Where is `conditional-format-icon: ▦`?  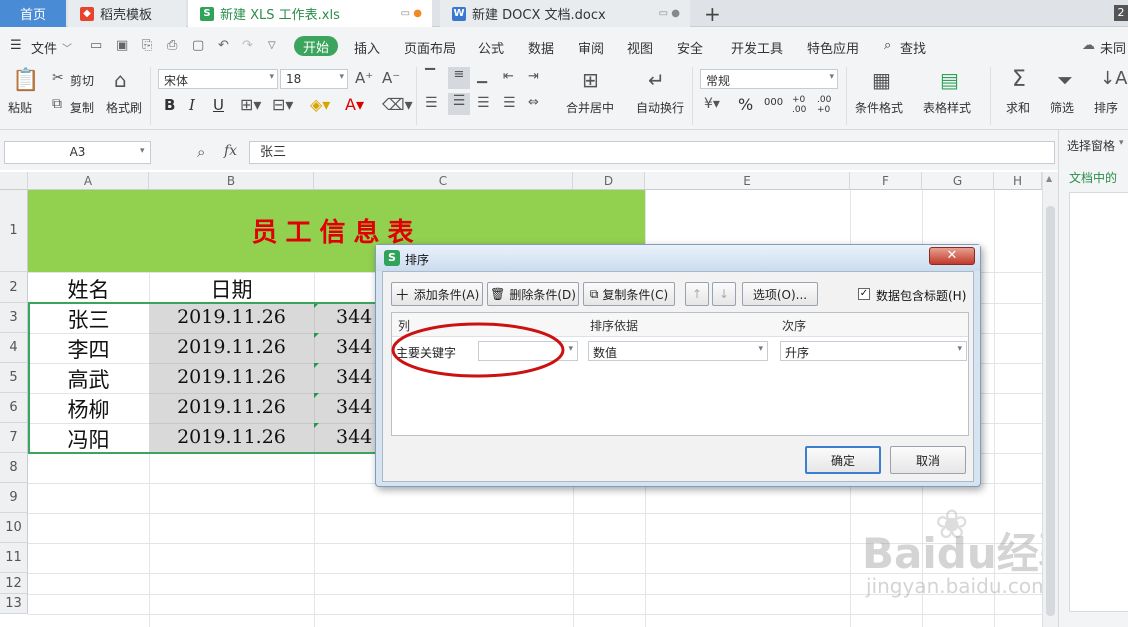 conditional-format-icon: ▦ is located at coordinates (881, 80).